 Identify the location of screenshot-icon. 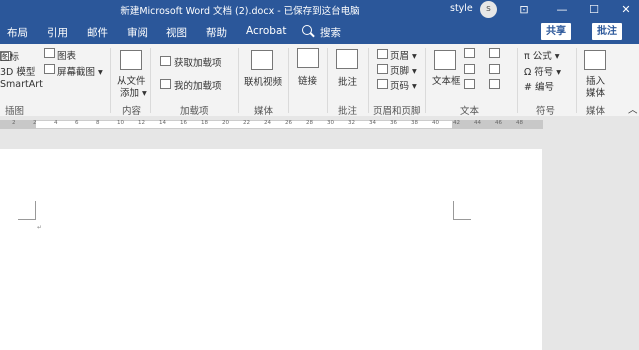
(49, 69).